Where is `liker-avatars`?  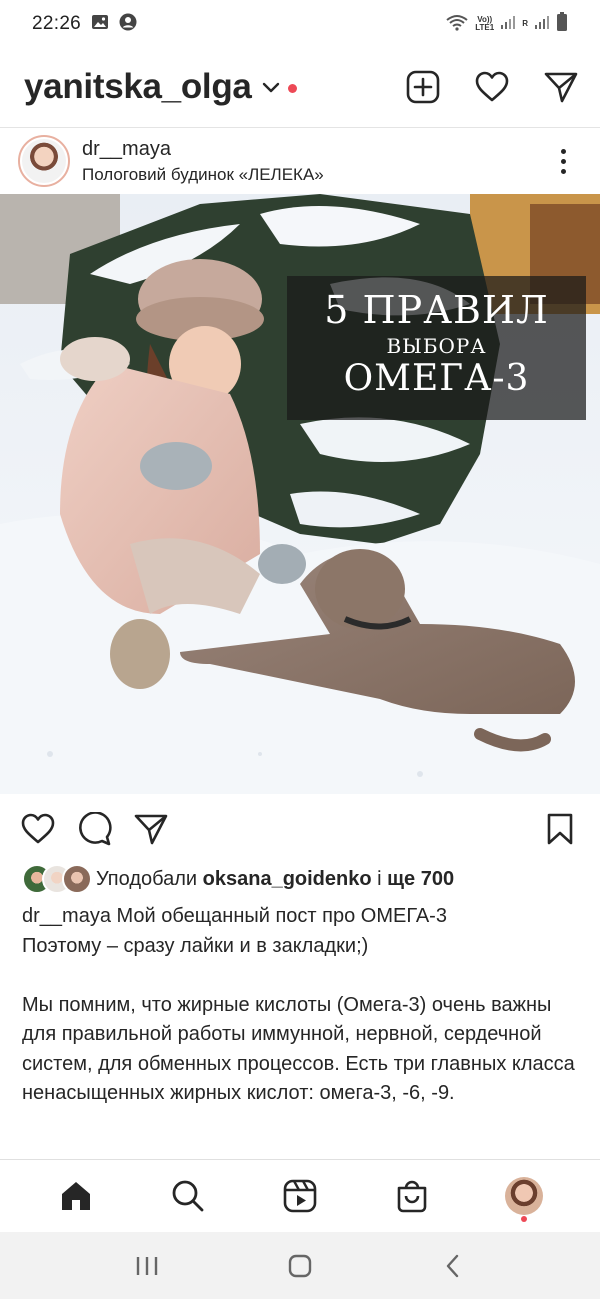
liker-avatars is located at coordinates (57, 879).